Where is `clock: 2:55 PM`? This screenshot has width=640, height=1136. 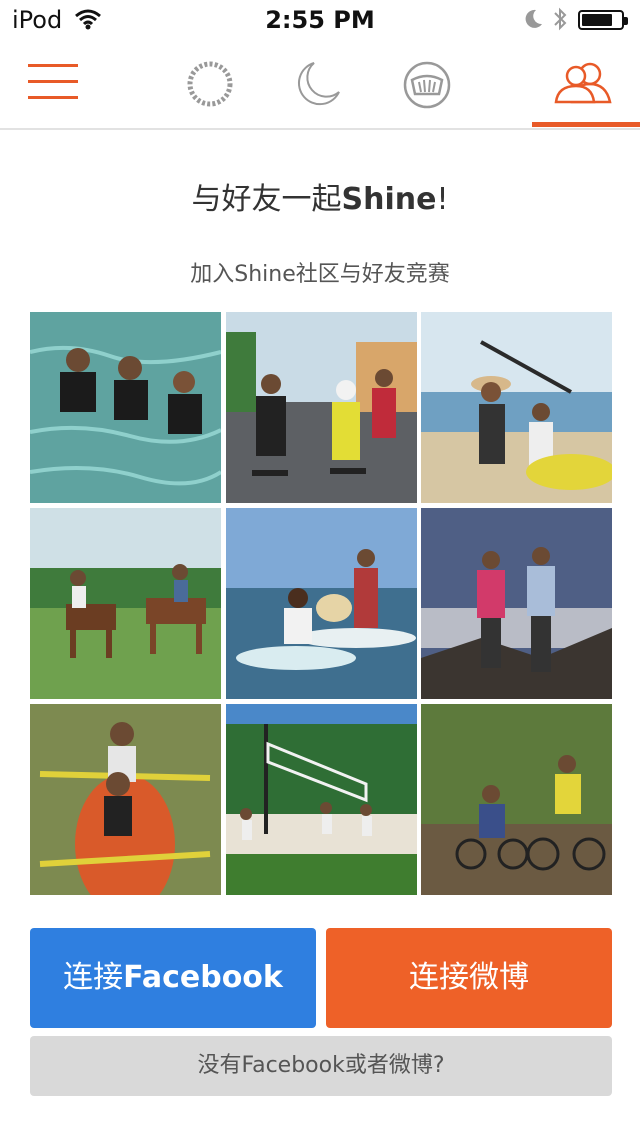 clock: 2:55 PM is located at coordinates (320, 20).